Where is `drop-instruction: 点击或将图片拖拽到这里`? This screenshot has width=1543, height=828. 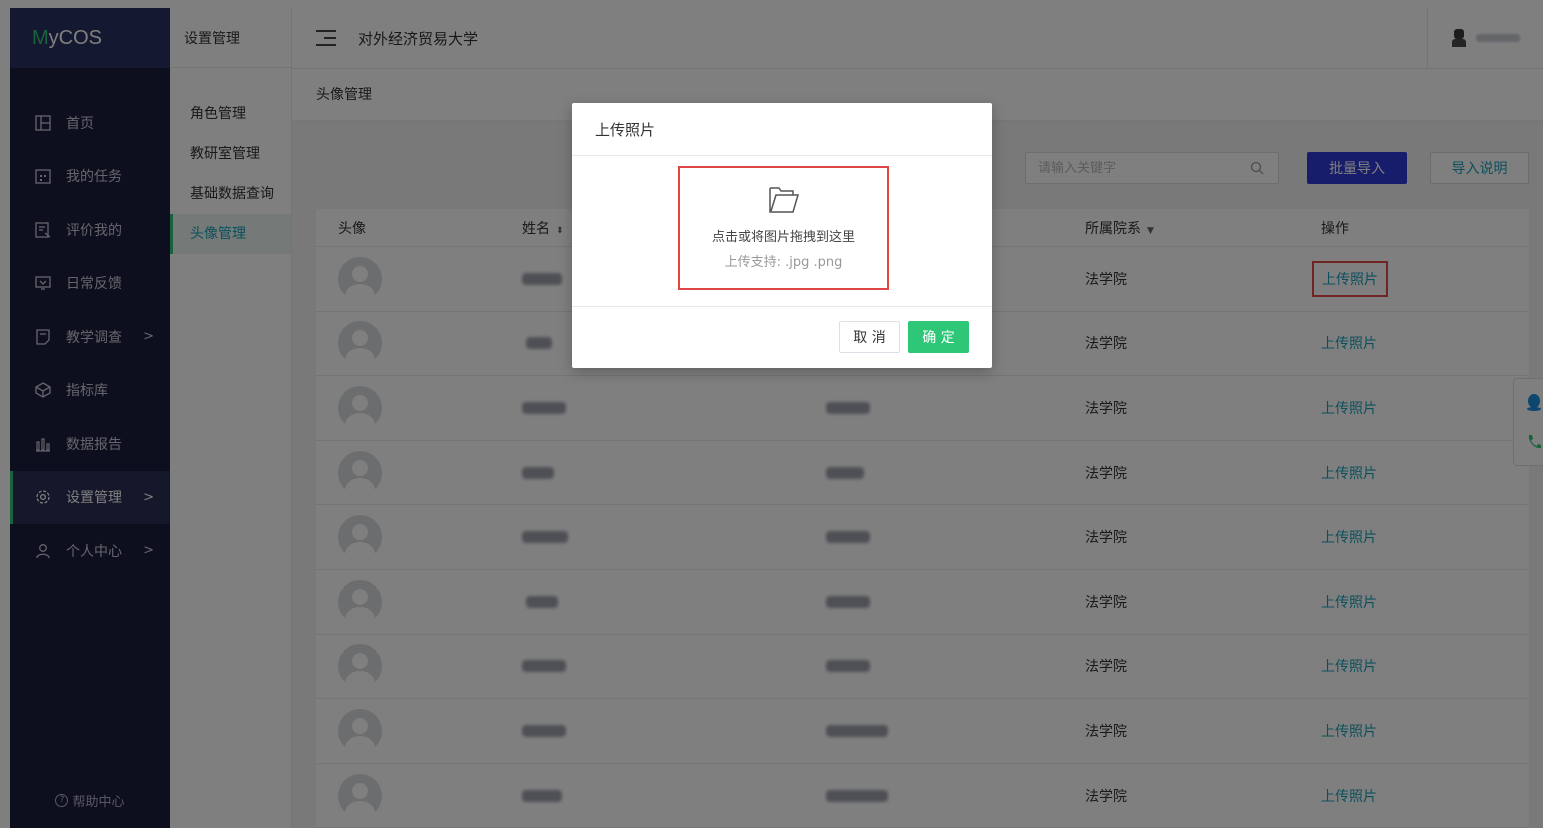
drop-instruction: 点击或将图片拖拽到这里 is located at coordinates (783, 237).